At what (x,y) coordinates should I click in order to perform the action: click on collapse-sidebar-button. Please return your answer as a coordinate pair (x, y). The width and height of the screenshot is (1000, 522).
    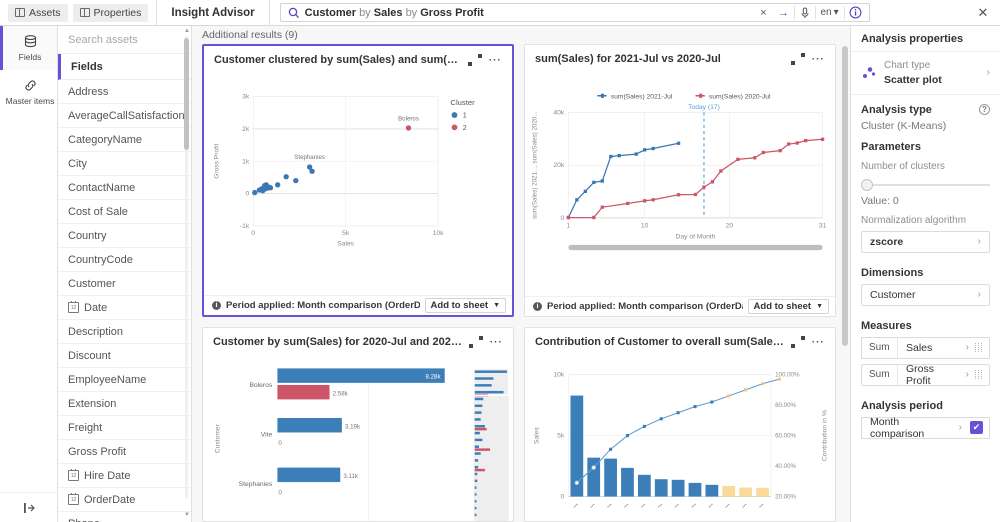
    Looking at the image, I should click on (28, 507).